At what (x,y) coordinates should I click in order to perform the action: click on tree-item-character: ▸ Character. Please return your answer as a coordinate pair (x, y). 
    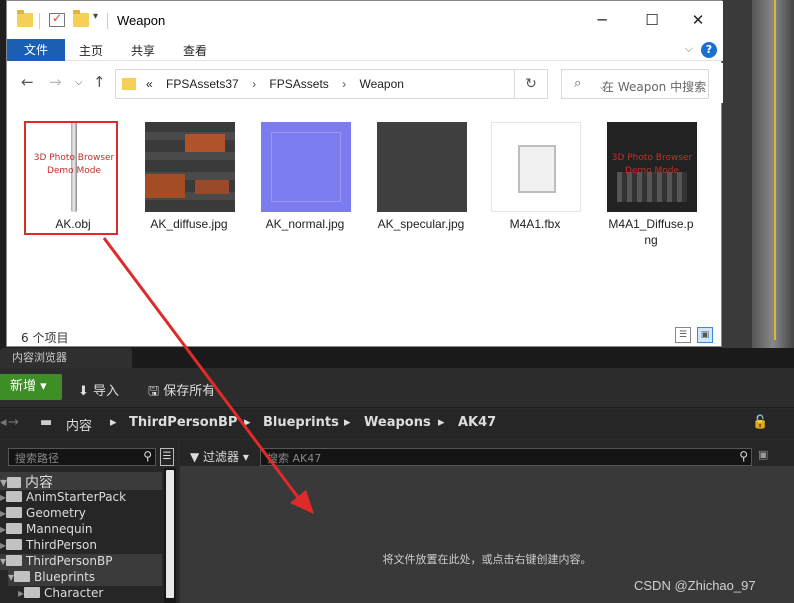
    Looking at the image, I should click on (60, 594).